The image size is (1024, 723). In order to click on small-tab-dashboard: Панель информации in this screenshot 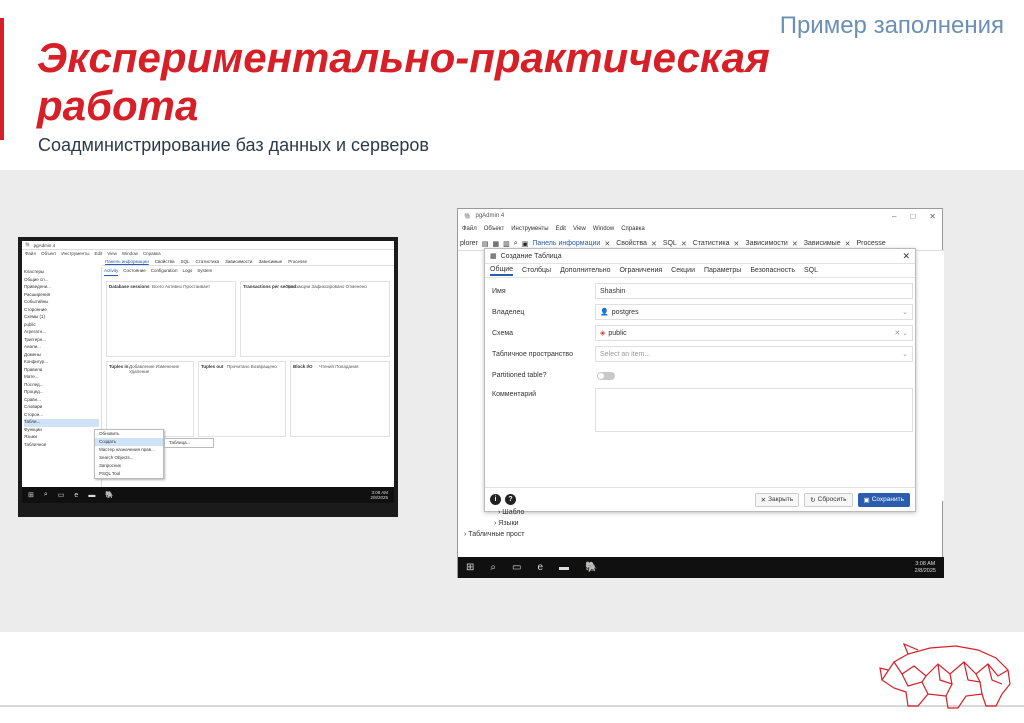, I will do `click(127, 261)`.